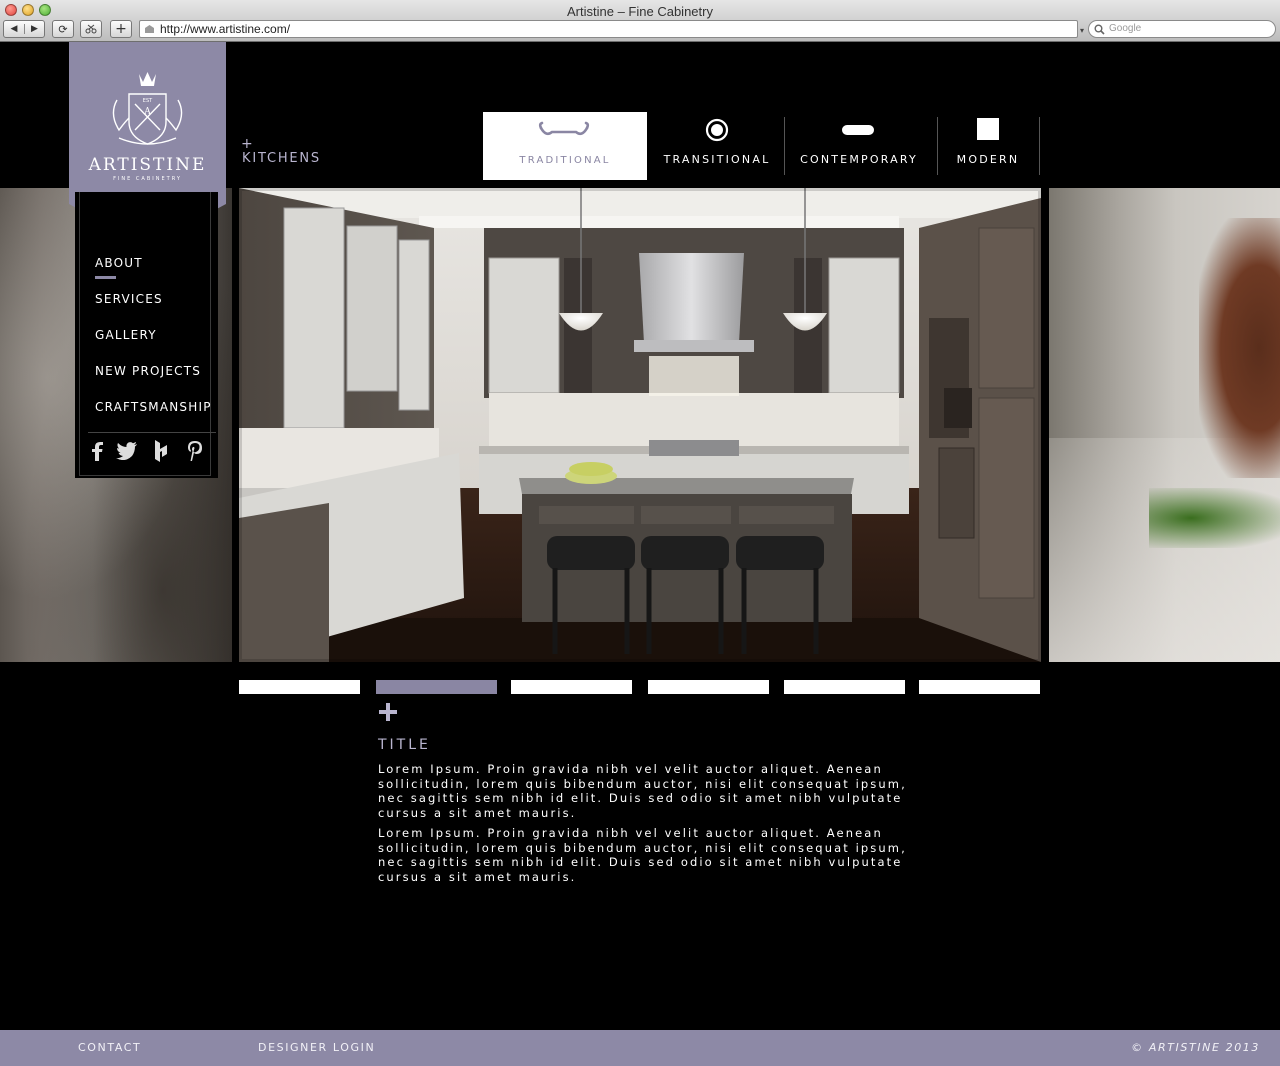 This screenshot has width=1280, height=1066. What do you see at coordinates (247, 144) in the screenshot?
I see `breadcrumb-plus-icon: +` at bounding box center [247, 144].